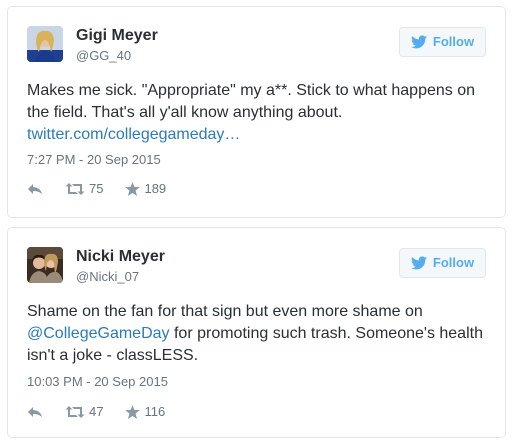 Image resolution: width=514 pixels, height=445 pixels. Describe the element at coordinates (155, 411) in the screenshot. I see `like-count: 116` at that location.